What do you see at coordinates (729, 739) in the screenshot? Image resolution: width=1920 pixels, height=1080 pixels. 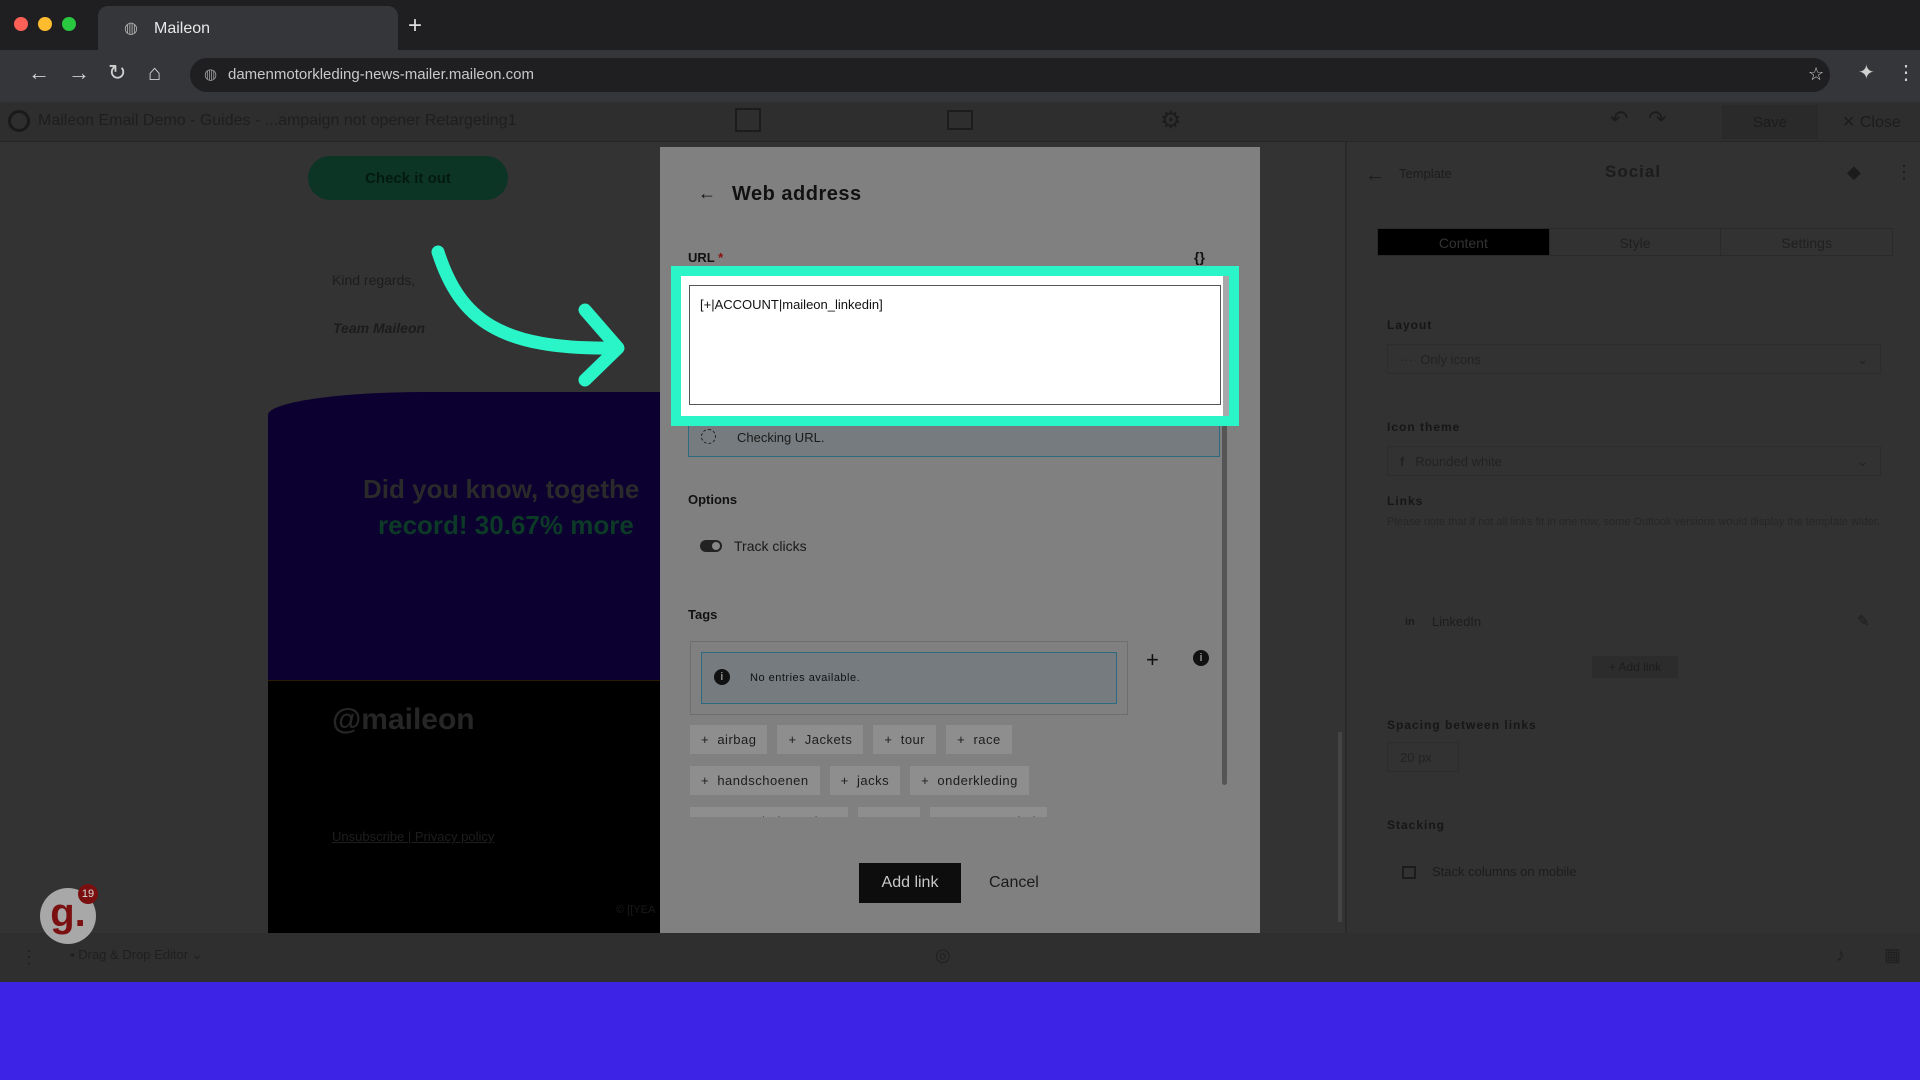 I see `tag-chip: + airbag` at bounding box center [729, 739].